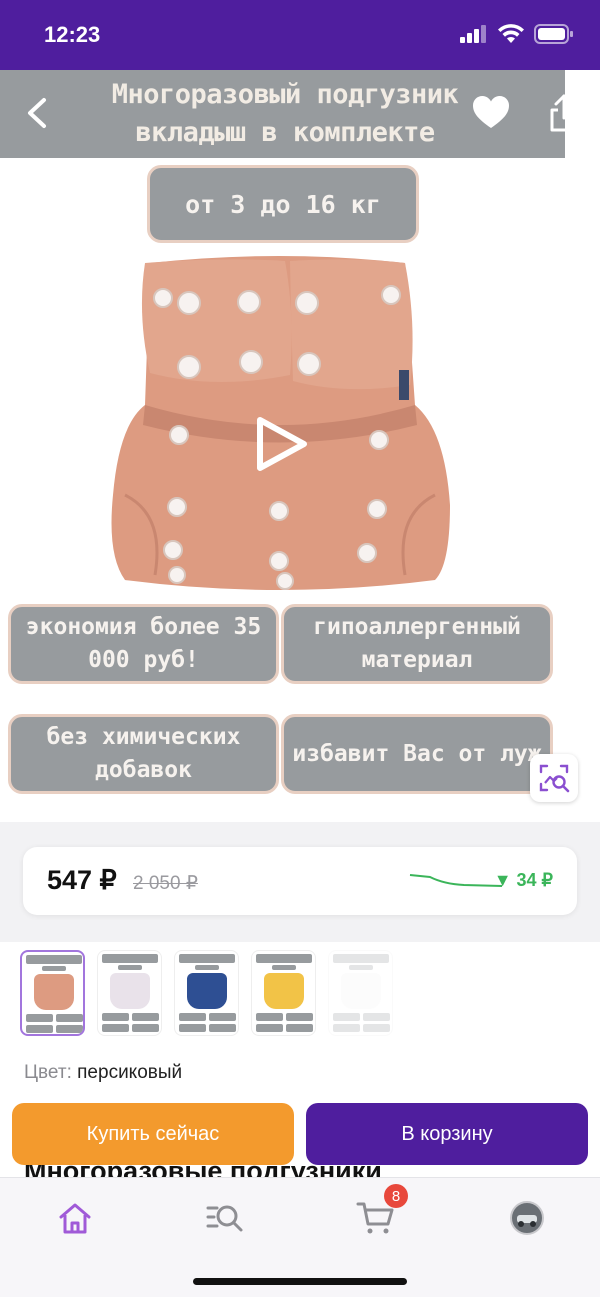 This screenshot has height=1297, width=600. I want to click on color-selector: Цвет: персиковый, so click(103, 1073).